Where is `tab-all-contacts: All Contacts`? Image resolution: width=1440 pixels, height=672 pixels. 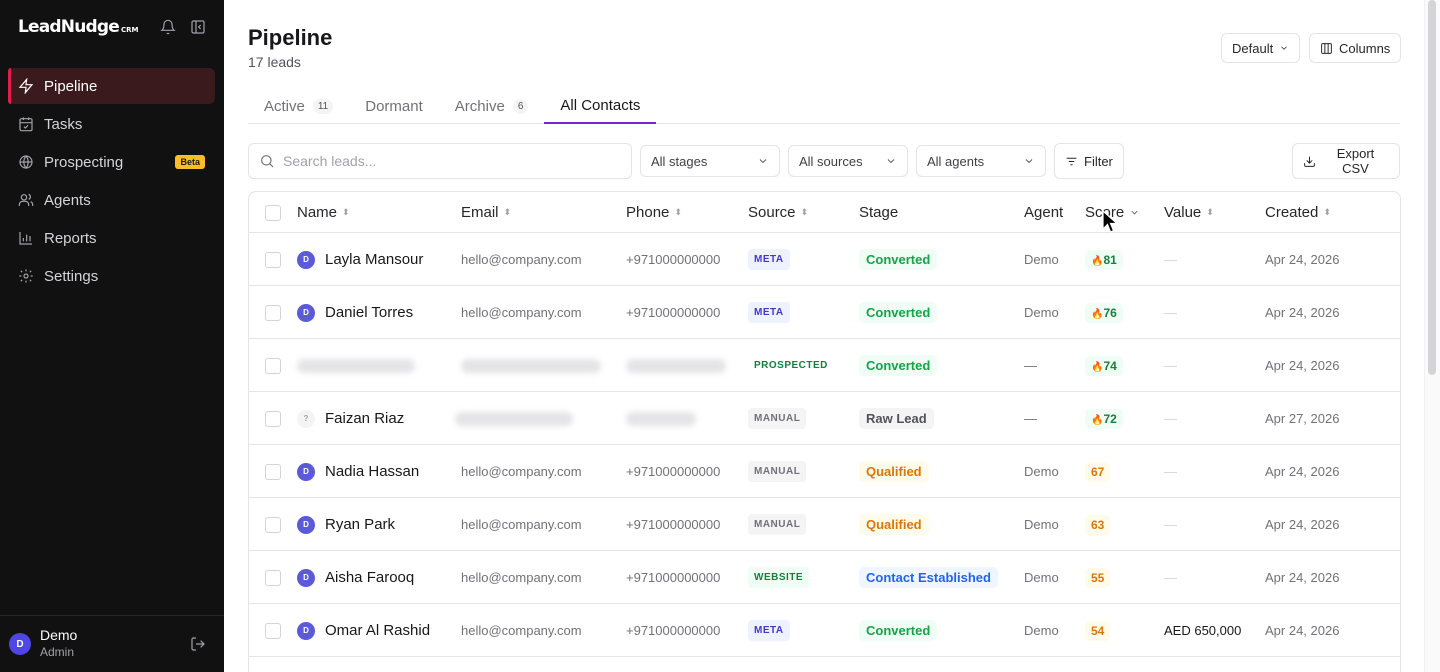
tab-all-contacts: All Contacts is located at coordinates (600, 106).